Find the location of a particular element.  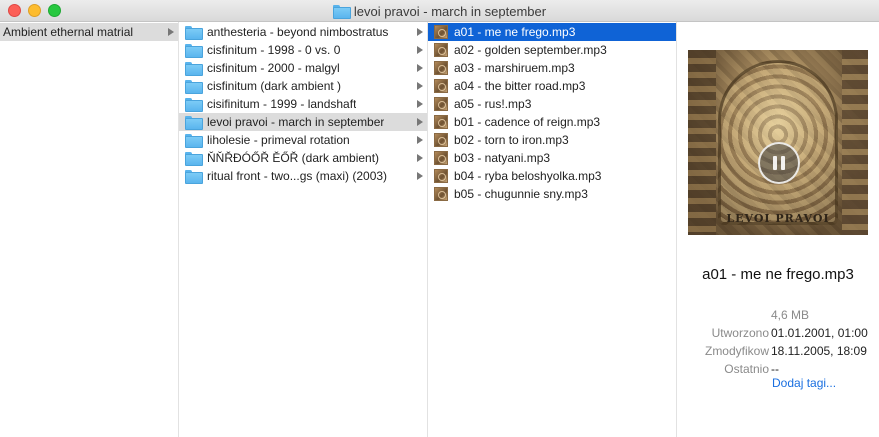

artwork-ornament-right is located at coordinates (855, 142).